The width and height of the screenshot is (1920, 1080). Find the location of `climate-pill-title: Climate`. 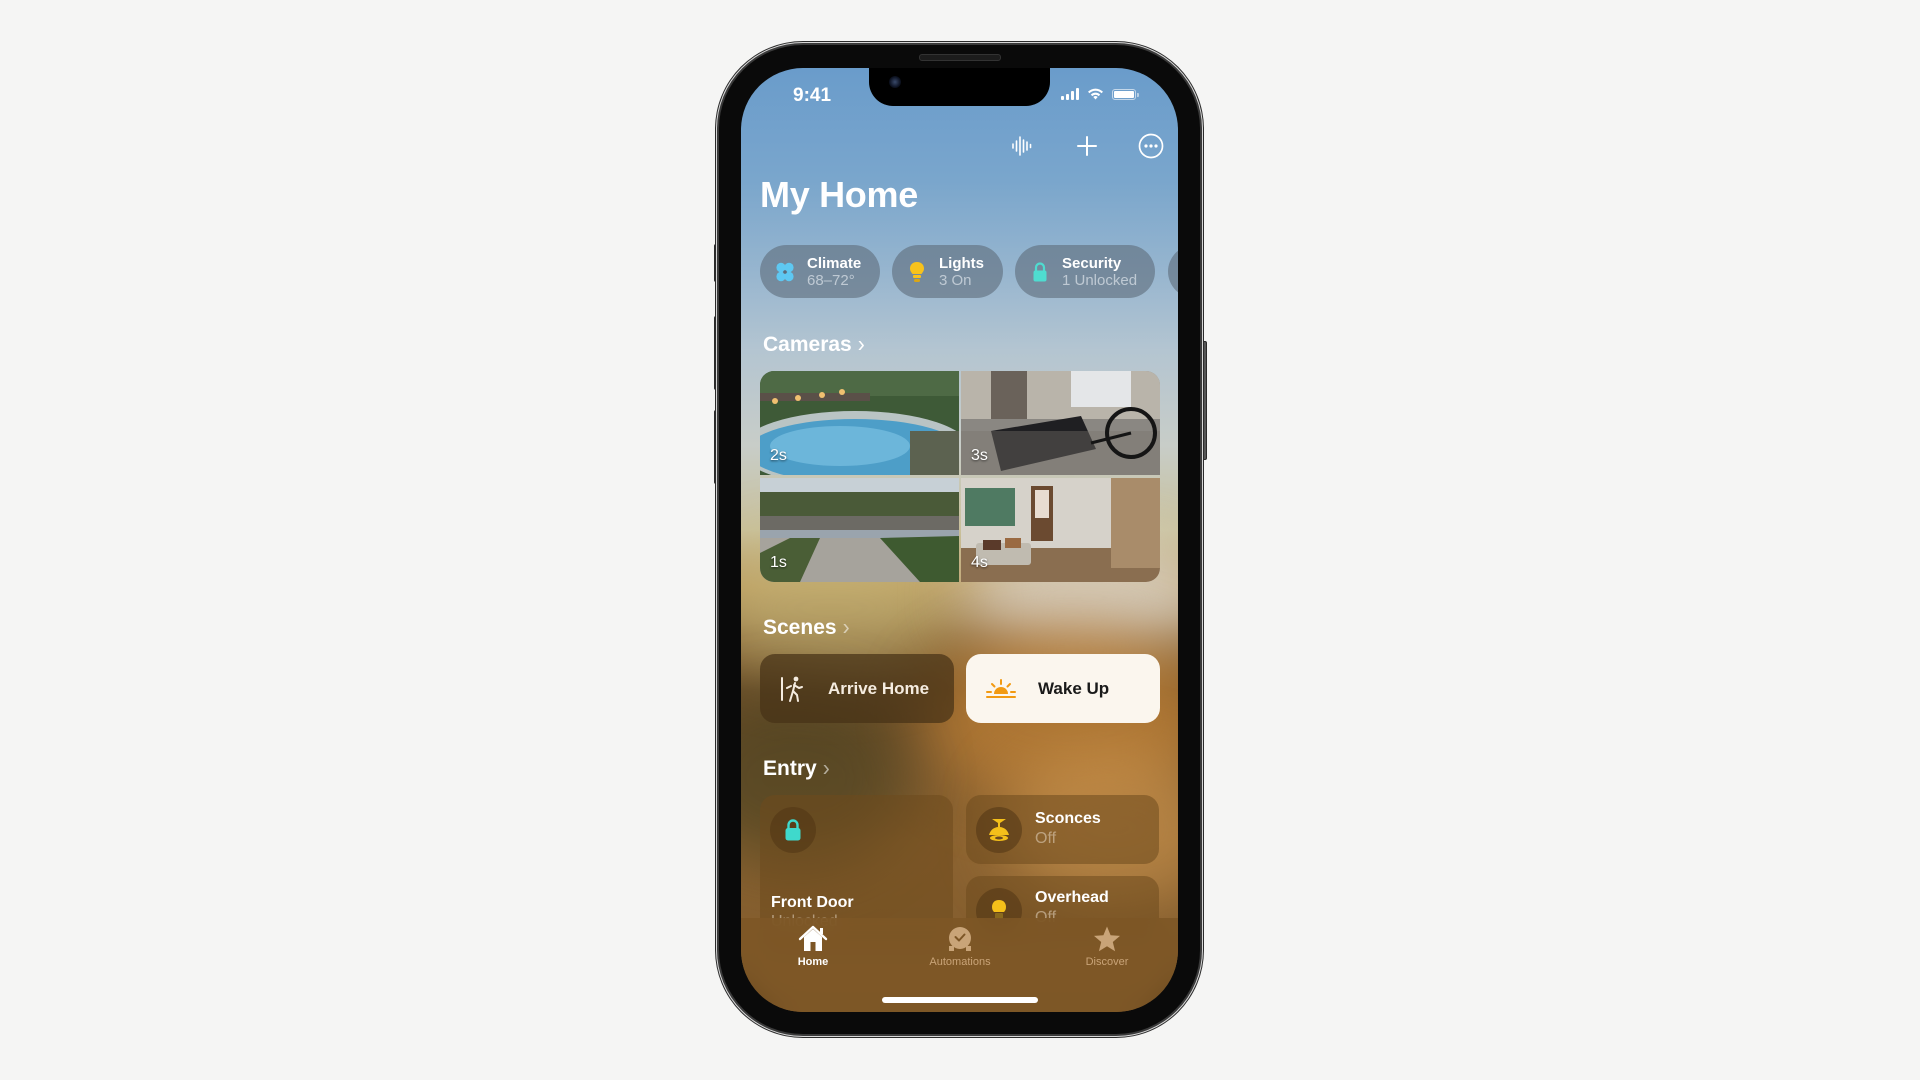

climate-pill-title: Climate is located at coordinates (834, 263).